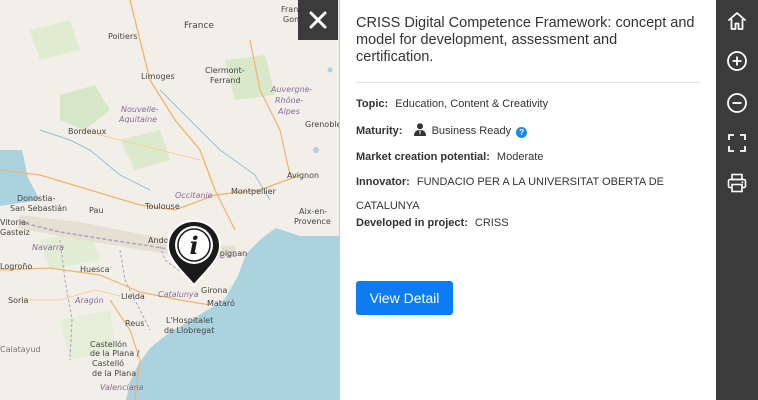 Image resolution: width=758 pixels, height=400 pixels. What do you see at coordinates (16, 266) in the screenshot?
I see `place-label: Logroño` at bounding box center [16, 266].